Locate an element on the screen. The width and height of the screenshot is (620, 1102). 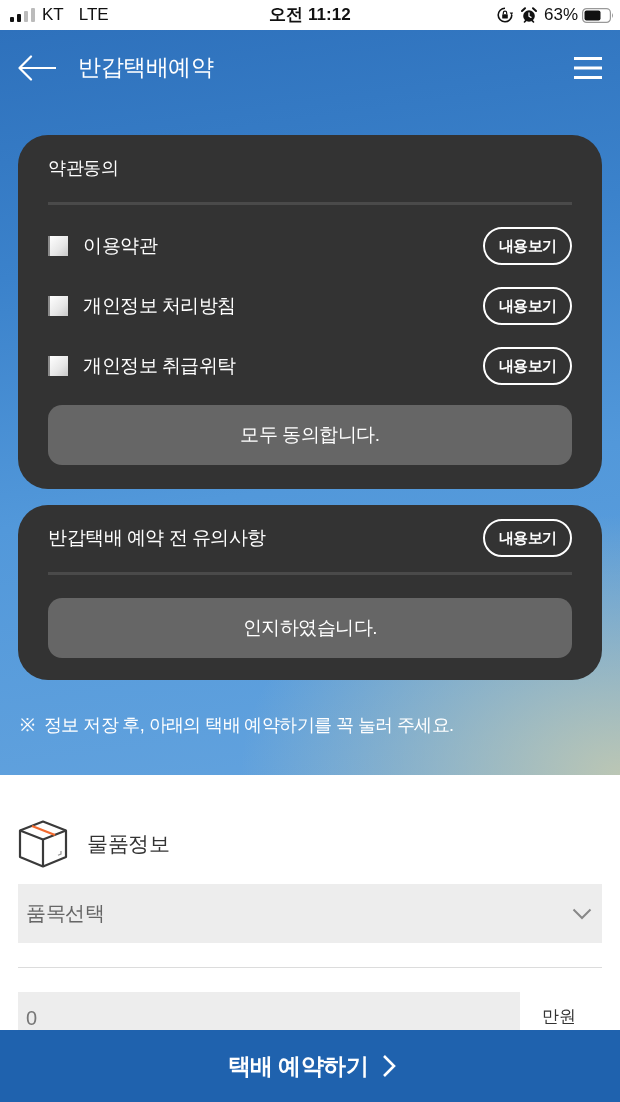
category-select: 품목선택 is located at coordinates (310, 913).